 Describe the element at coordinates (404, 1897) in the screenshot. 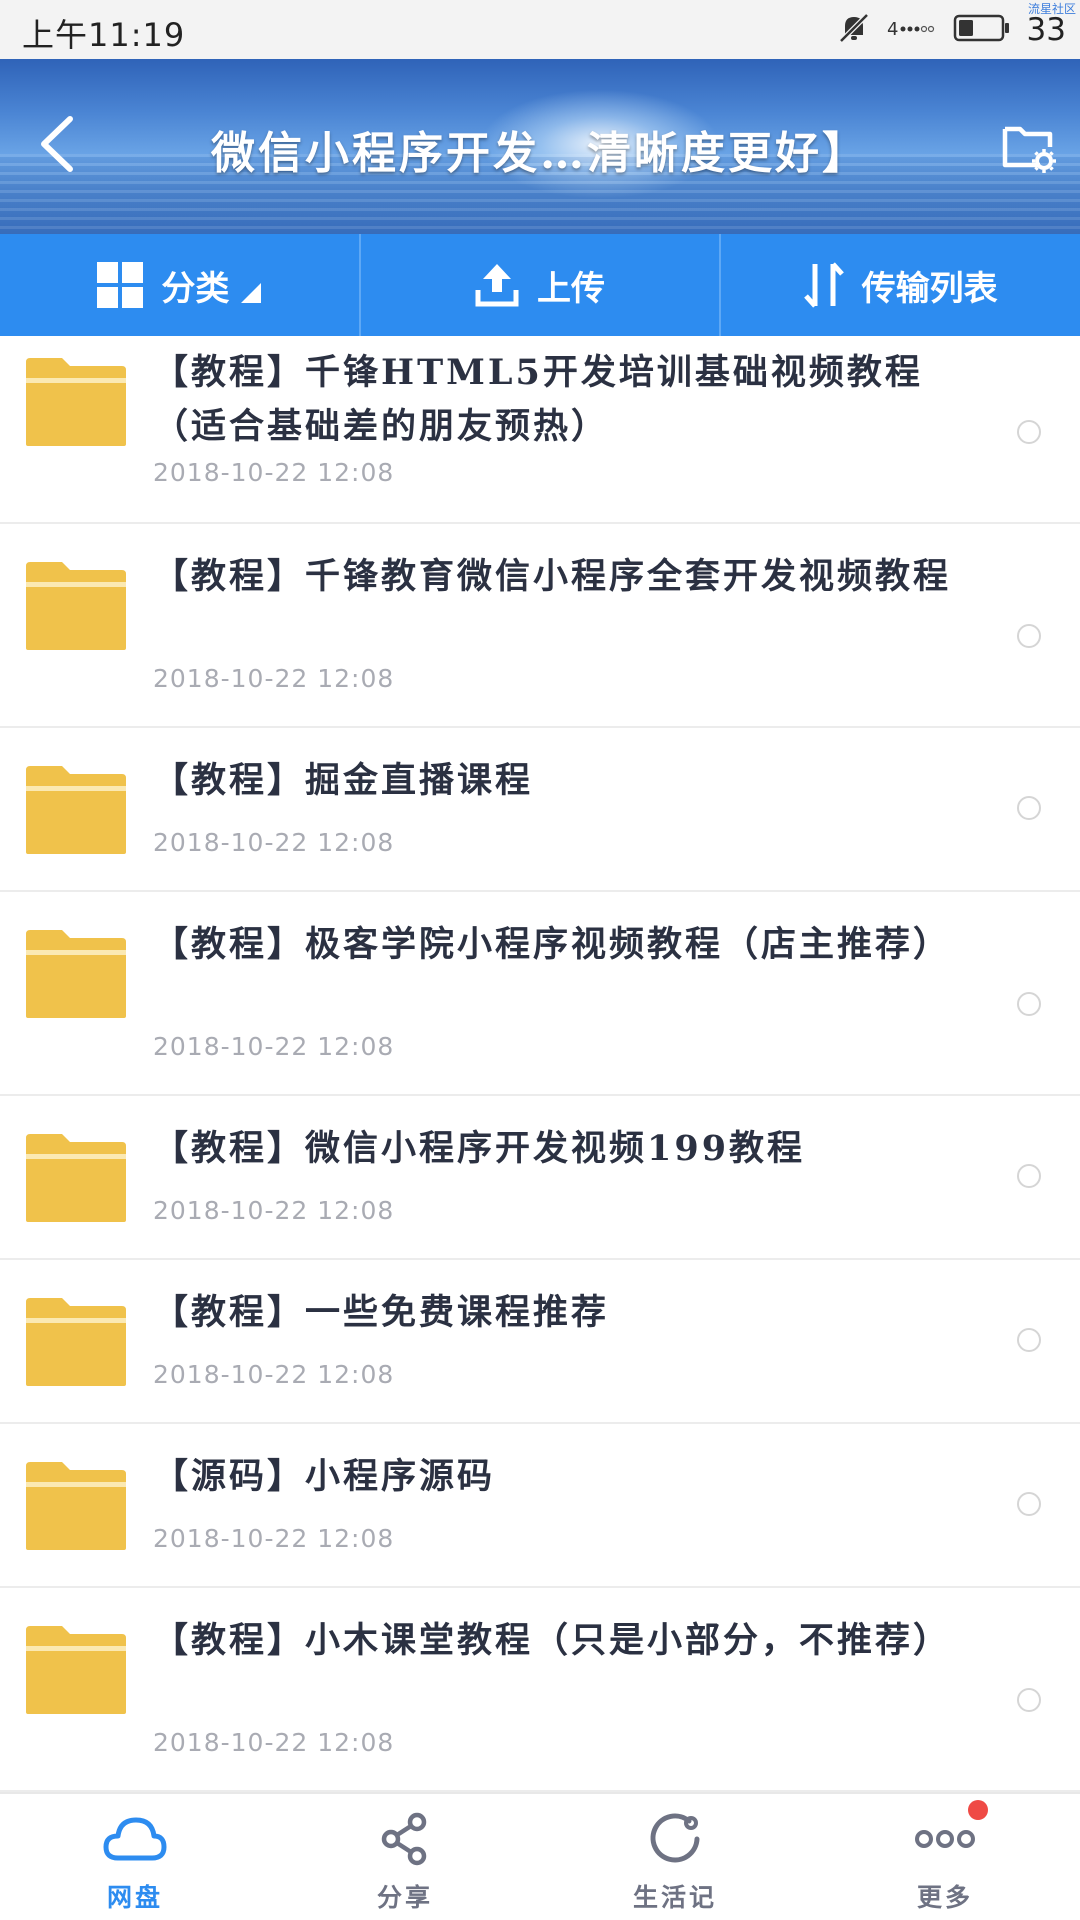

I see `nav-label: 分享` at that location.